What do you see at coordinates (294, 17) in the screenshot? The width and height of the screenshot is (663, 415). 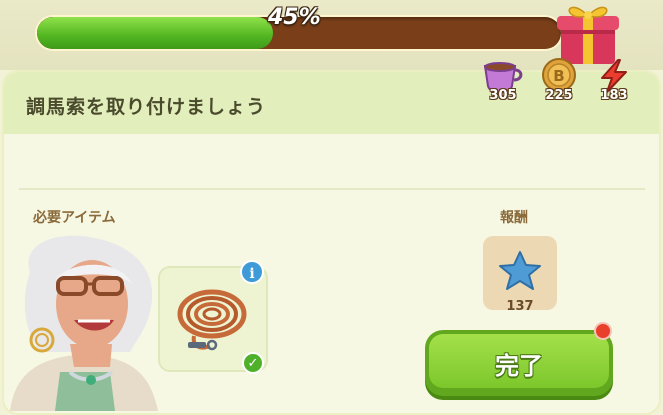 I see `progress-percent: 45%` at bounding box center [294, 17].